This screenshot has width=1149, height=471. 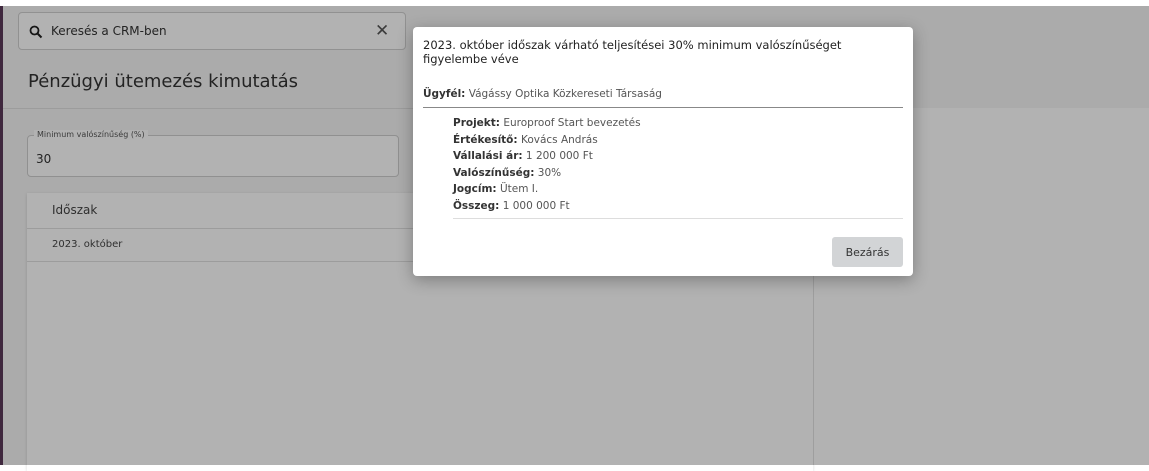 I want to click on detail-salesperson: Értékesítő: Kovács András, so click(x=547, y=140).